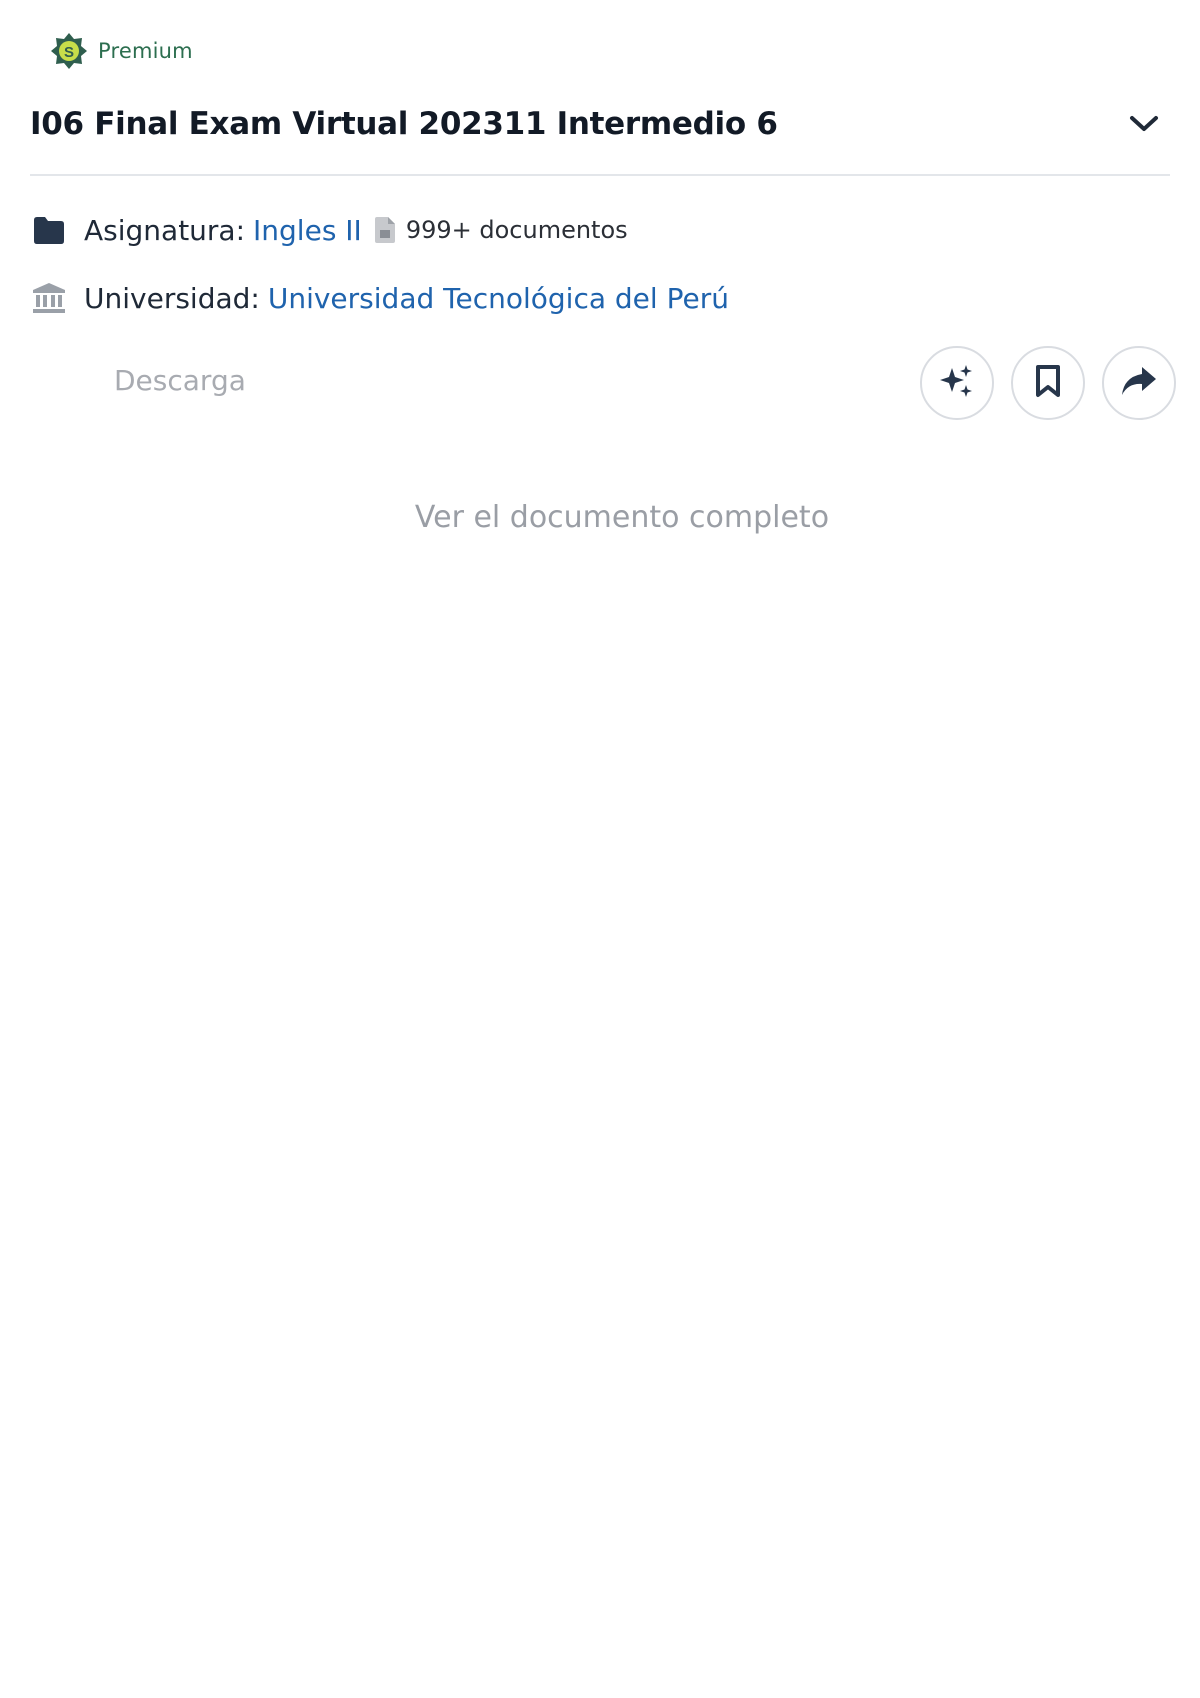  What do you see at coordinates (498, 298) in the screenshot?
I see `university-link: Universidad Tecnológica del Perú` at bounding box center [498, 298].